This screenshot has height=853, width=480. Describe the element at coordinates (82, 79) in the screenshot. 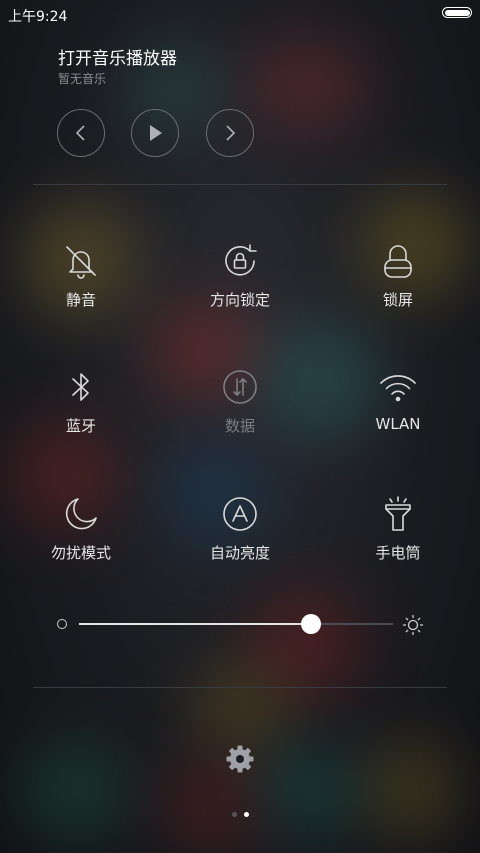

I see `music-subtitle: 暂无音乐` at that location.